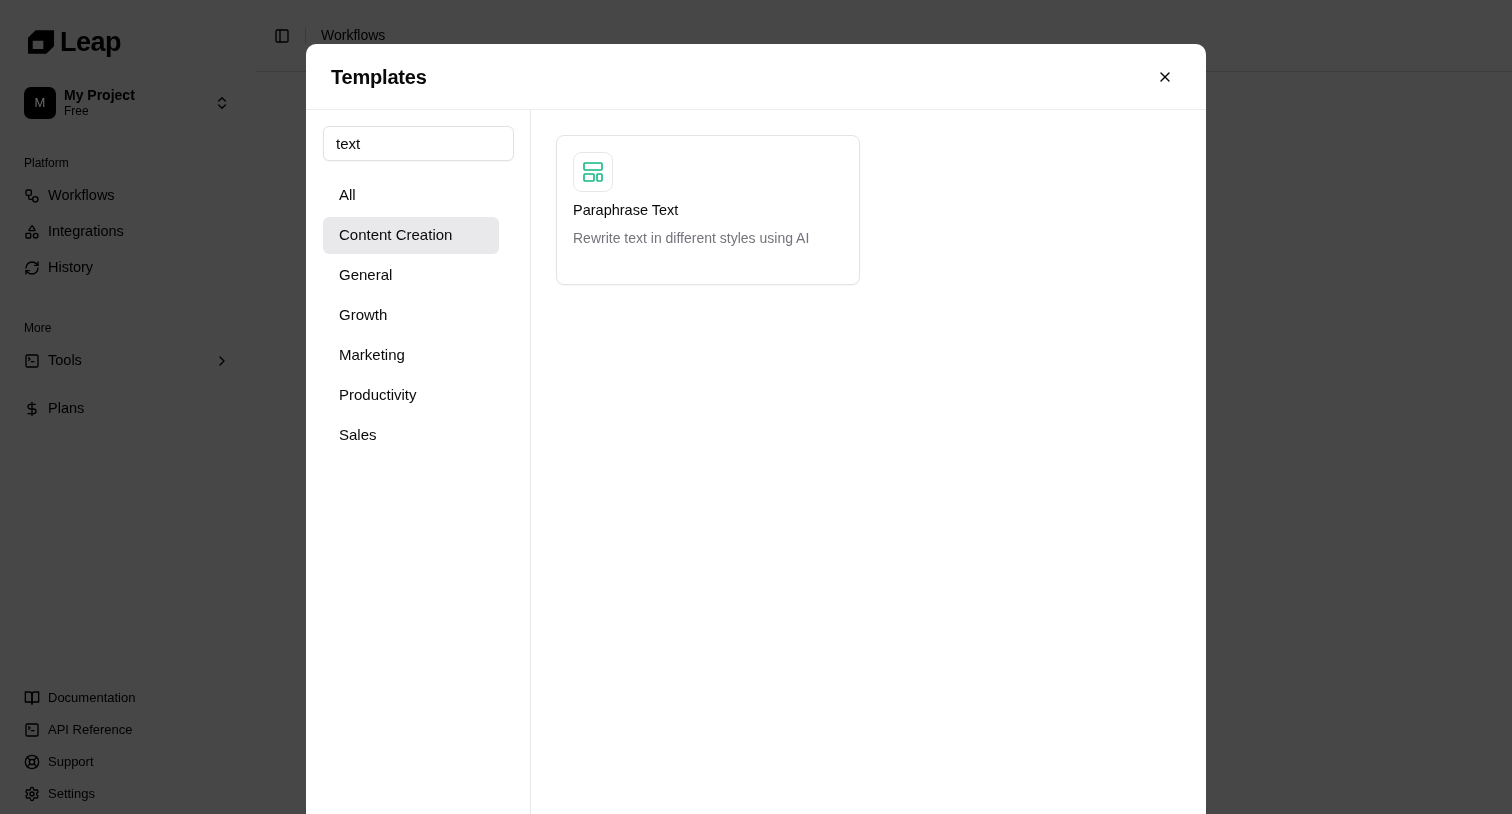  I want to click on nav-link: Workflows, so click(127, 196).